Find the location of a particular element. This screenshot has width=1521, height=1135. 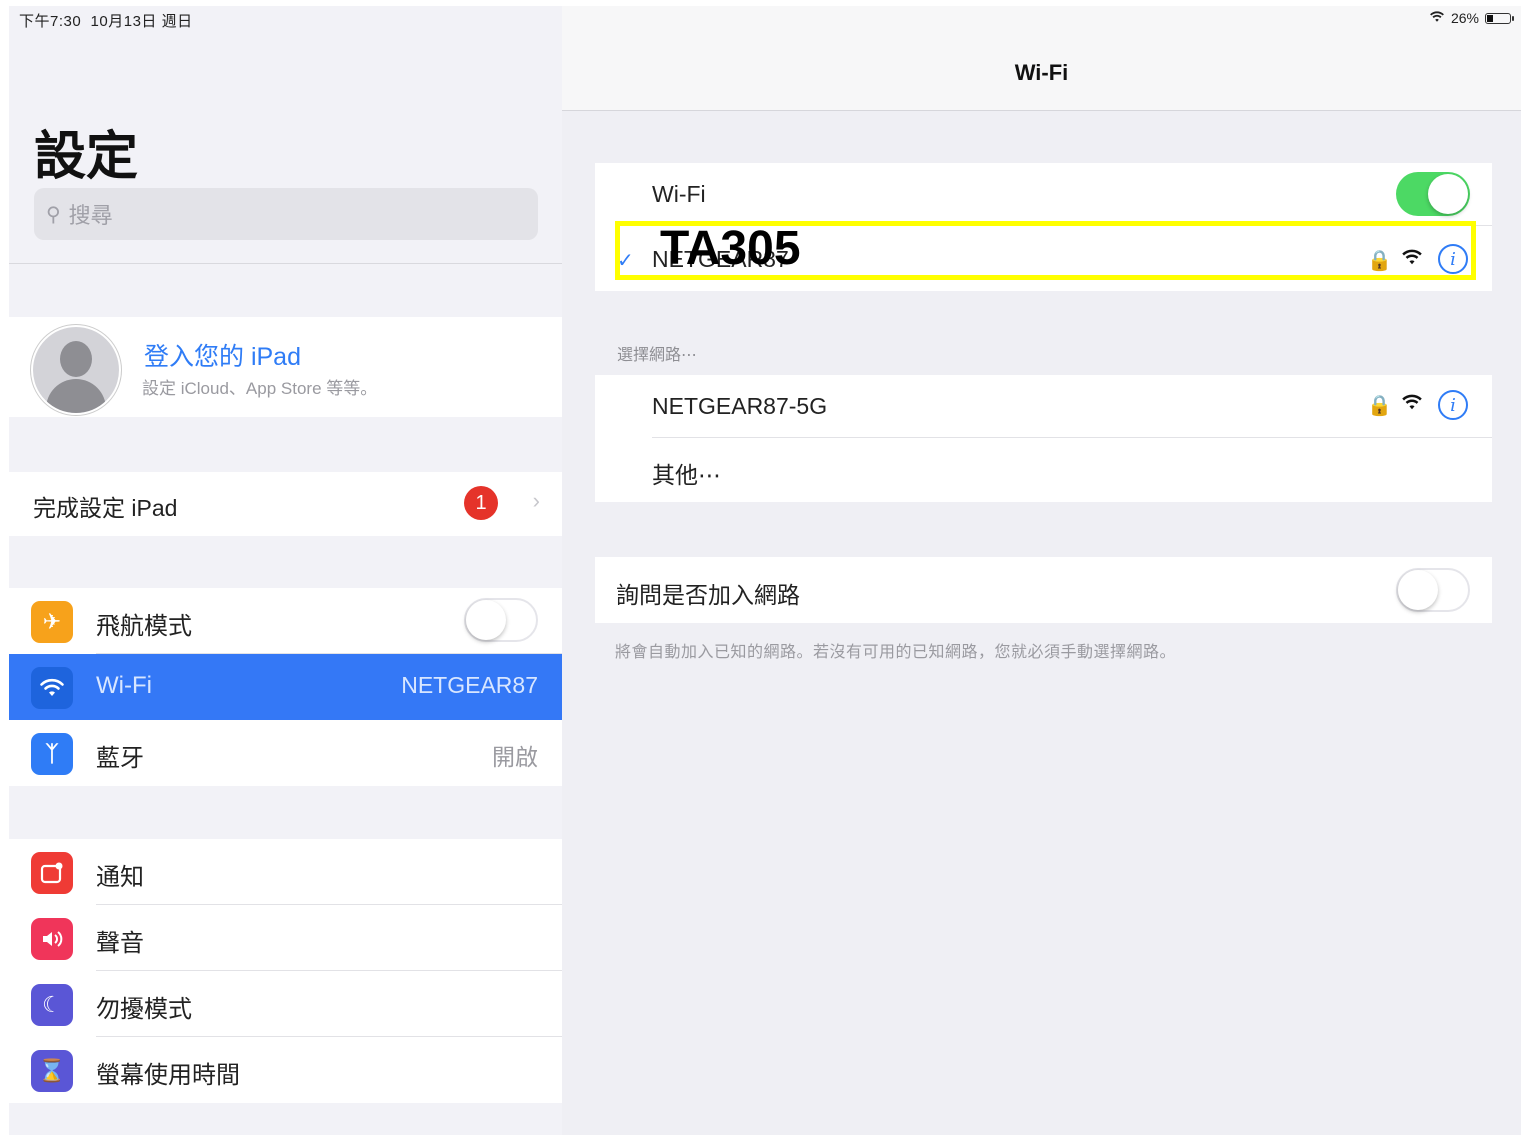

sidebar-item-bluetooth: ᛉ 藍牙 開啟 is located at coordinates (285, 753).